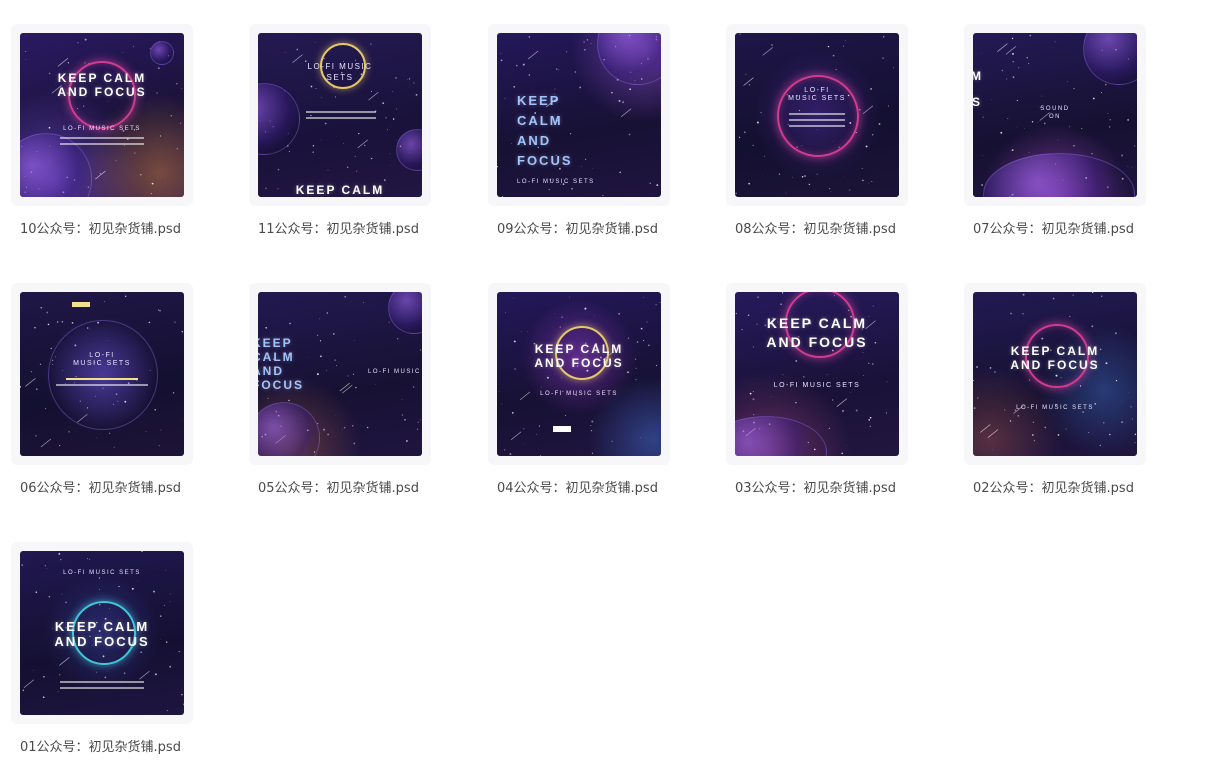 The width and height of the screenshot is (1205, 777). I want to click on file-name: 01公众号：初见杂货铺.psd, so click(115, 745).